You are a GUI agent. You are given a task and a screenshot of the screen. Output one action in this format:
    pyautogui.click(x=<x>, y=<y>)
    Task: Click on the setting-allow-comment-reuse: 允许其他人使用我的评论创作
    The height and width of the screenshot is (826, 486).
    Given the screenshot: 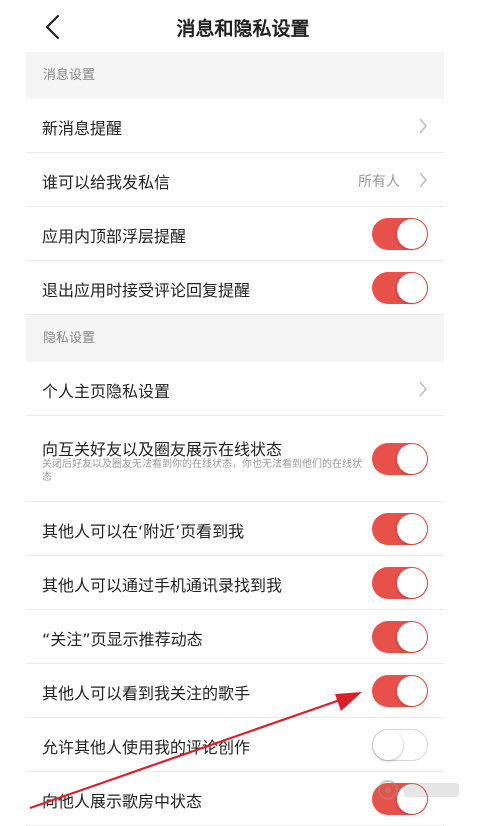 What is the action you would take?
    pyautogui.click(x=235, y=745)
    